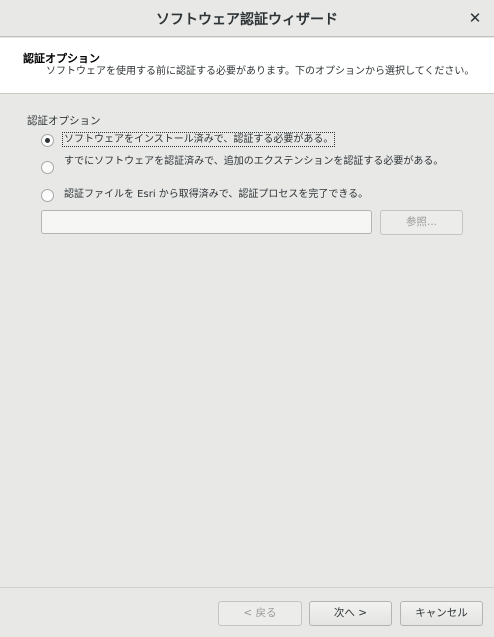 This screenshot has height=637, width=494. I want to click on cancel-button: キャンセル, so click(441, 613).